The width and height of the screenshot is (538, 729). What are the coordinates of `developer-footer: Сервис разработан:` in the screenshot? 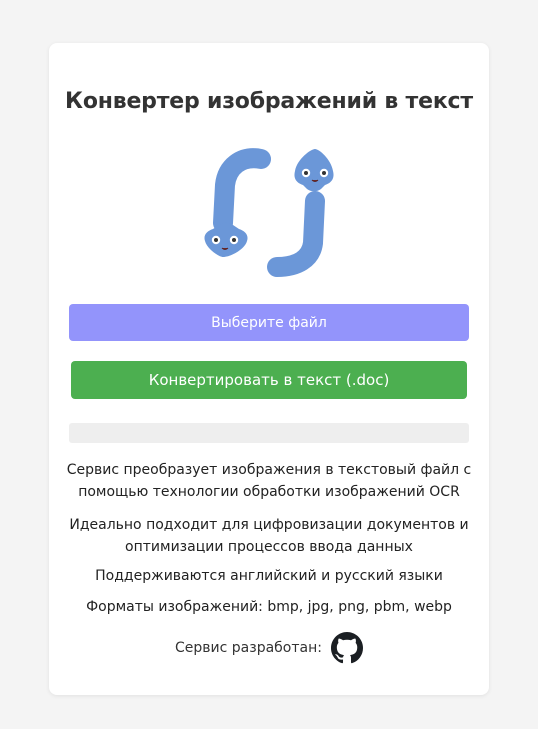 It's located at (269, 648).